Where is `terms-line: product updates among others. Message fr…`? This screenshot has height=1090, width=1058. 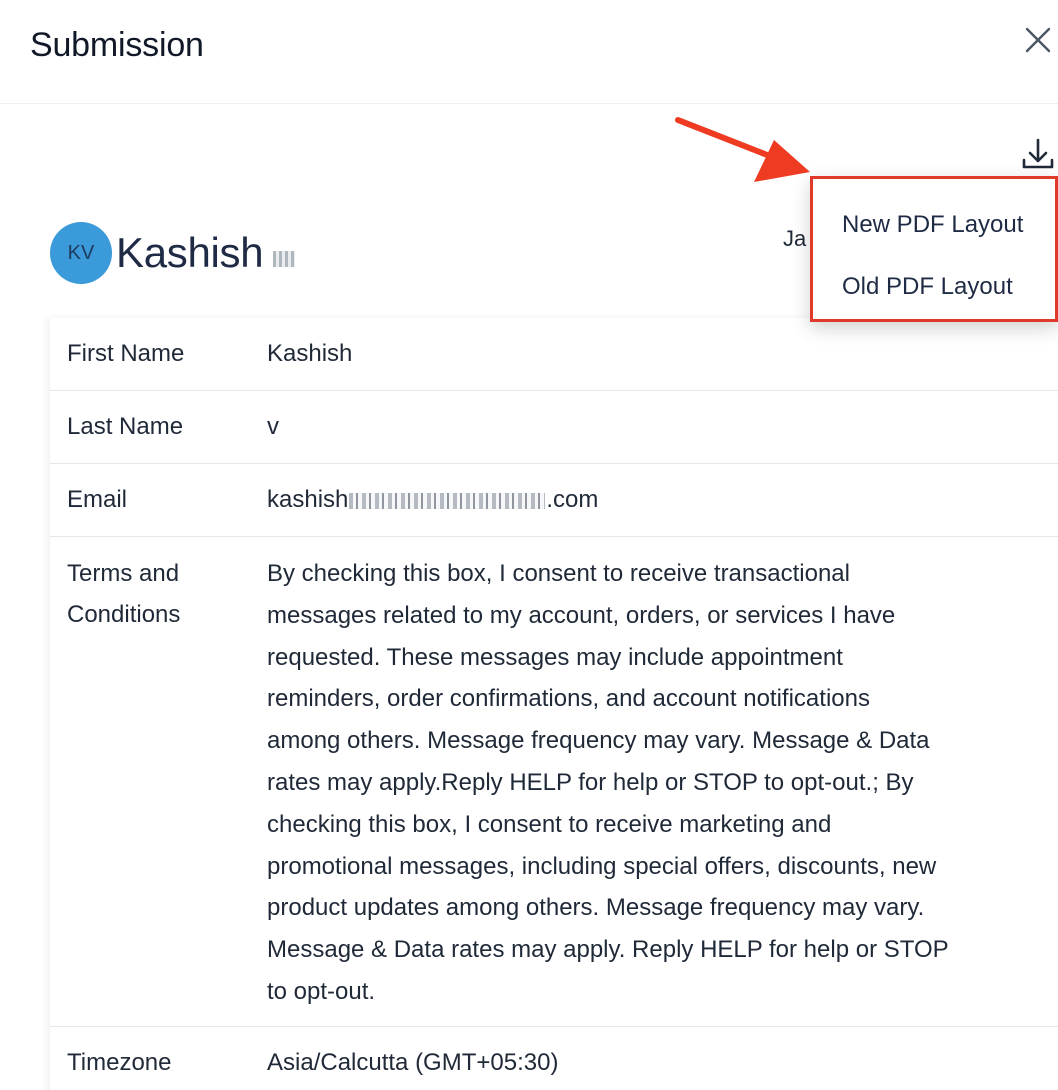
terms-line: product updates among others. Message fr… is located at coordinates (596, 908).